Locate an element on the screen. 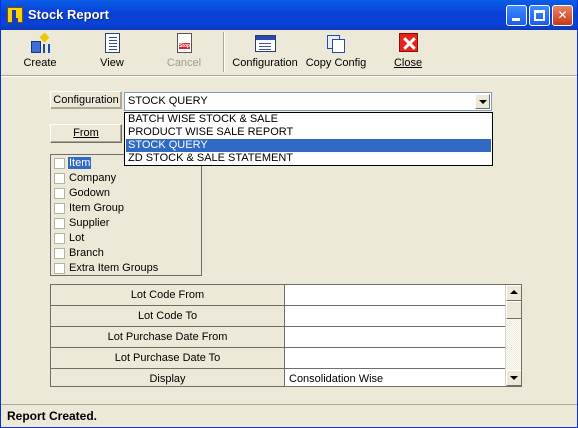 The width and height of the screenshot is (578, 428). view-report-icon is located at coordinates (112, 44).